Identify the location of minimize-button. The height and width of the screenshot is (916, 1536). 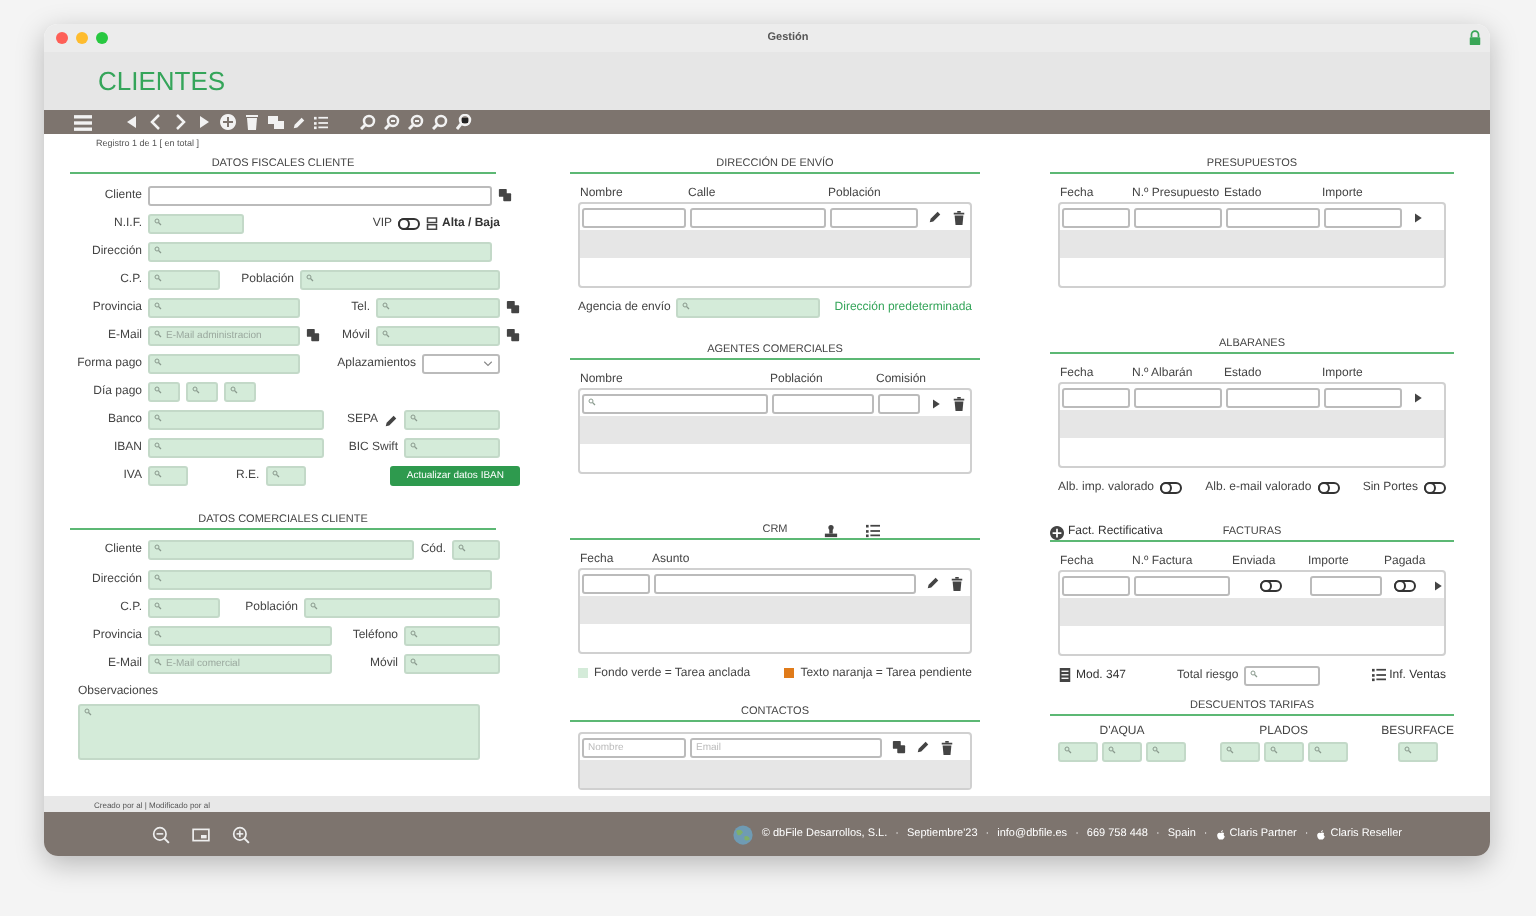
(82, 38).